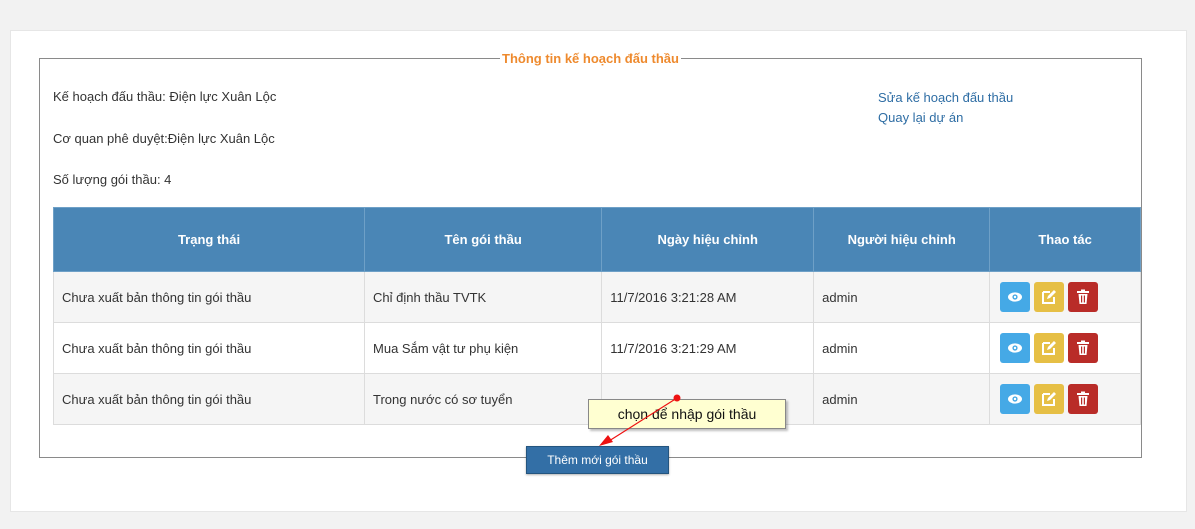 The image size is (1195, 529). What do you see at coordinates (708, 297) in the screenshot?
I see `modified-date-cell: 11/7/2016 3:21:28 AM` at bounding box center [708, 297].